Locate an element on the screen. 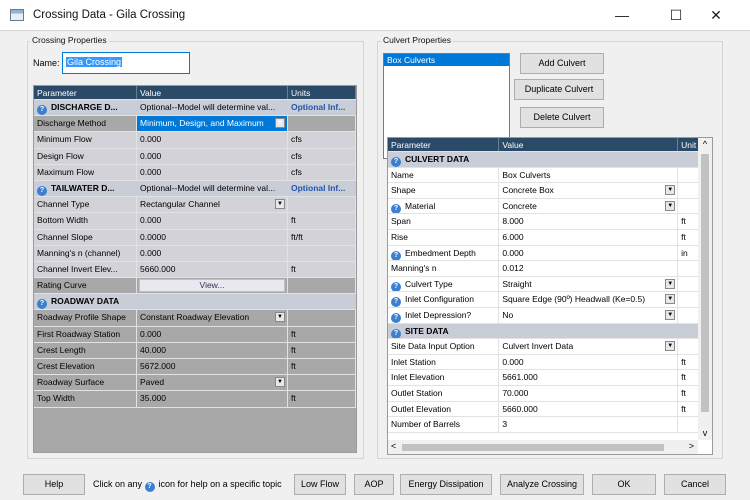  value-cell: 70.000 is located at coordinates (589, 393).